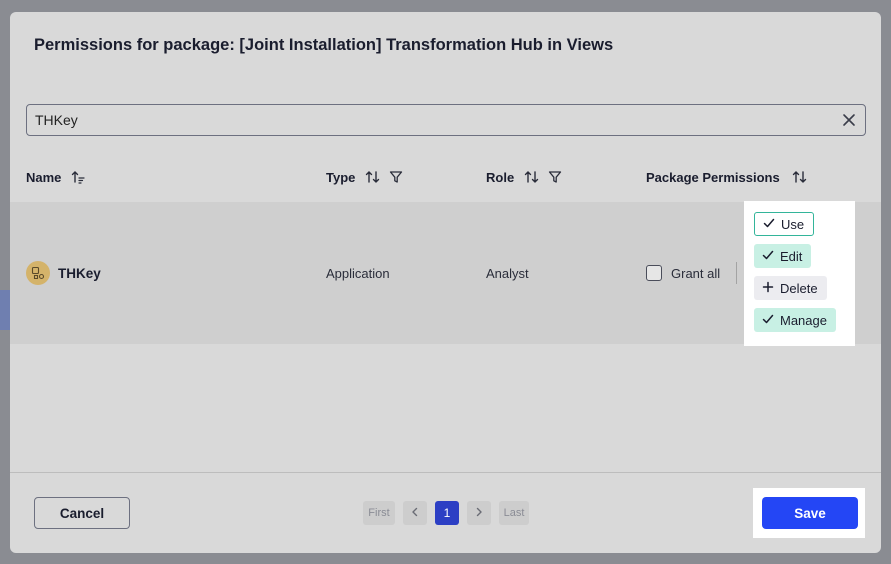  I want to click on plus-icon, so click(768, 288).